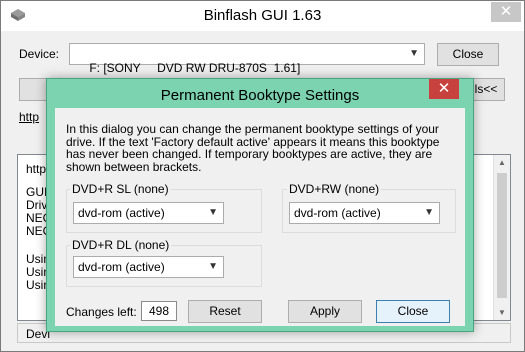 The width and height of the screenshot is (525, 352). What do you see at coordinates (159, 311) in the screenshot?
I see `changes-left-value: 498` at bounding box center [159, 311].